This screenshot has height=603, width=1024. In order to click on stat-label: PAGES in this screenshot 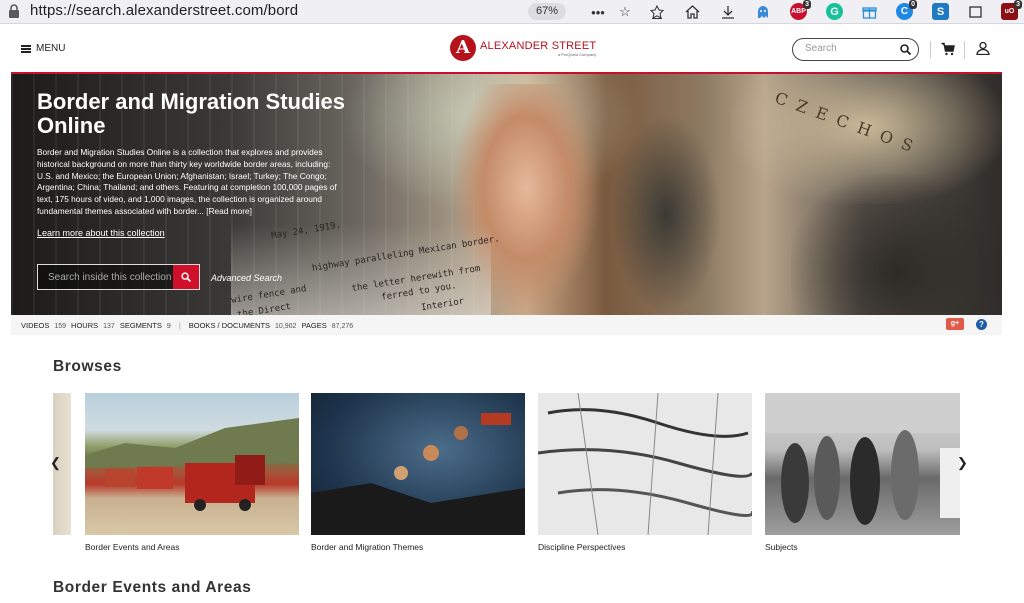, I will do `click(313, 325)`.